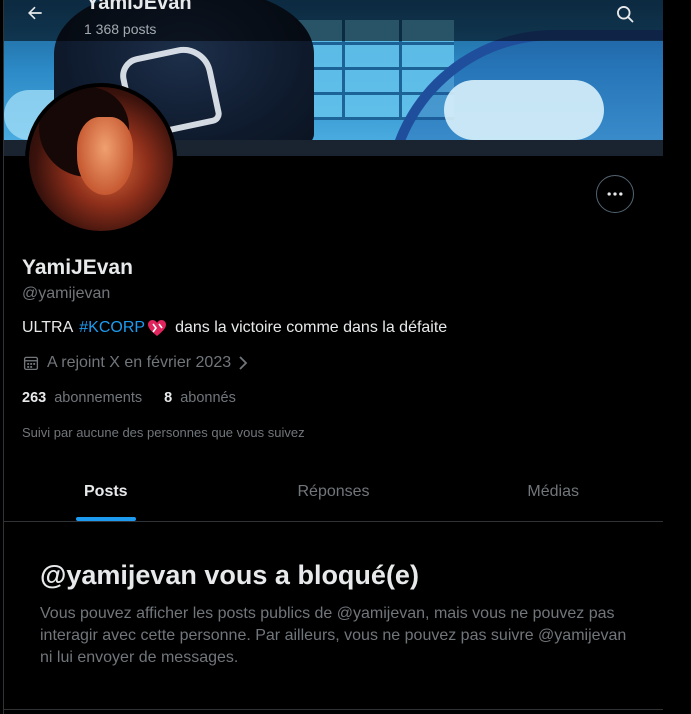  I want to click on follow-stats: 263 abonnements 8 abonnés, so click(129, 398).